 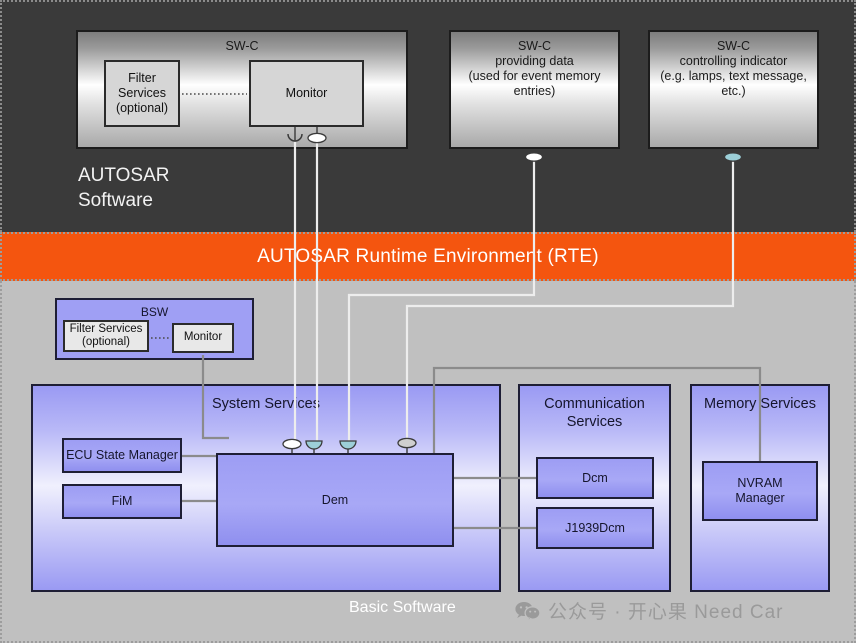 What do you see at coordinates (317, 135) in the screenshot?
I see `port-monitor-provided` at bounding box center [317, 135].